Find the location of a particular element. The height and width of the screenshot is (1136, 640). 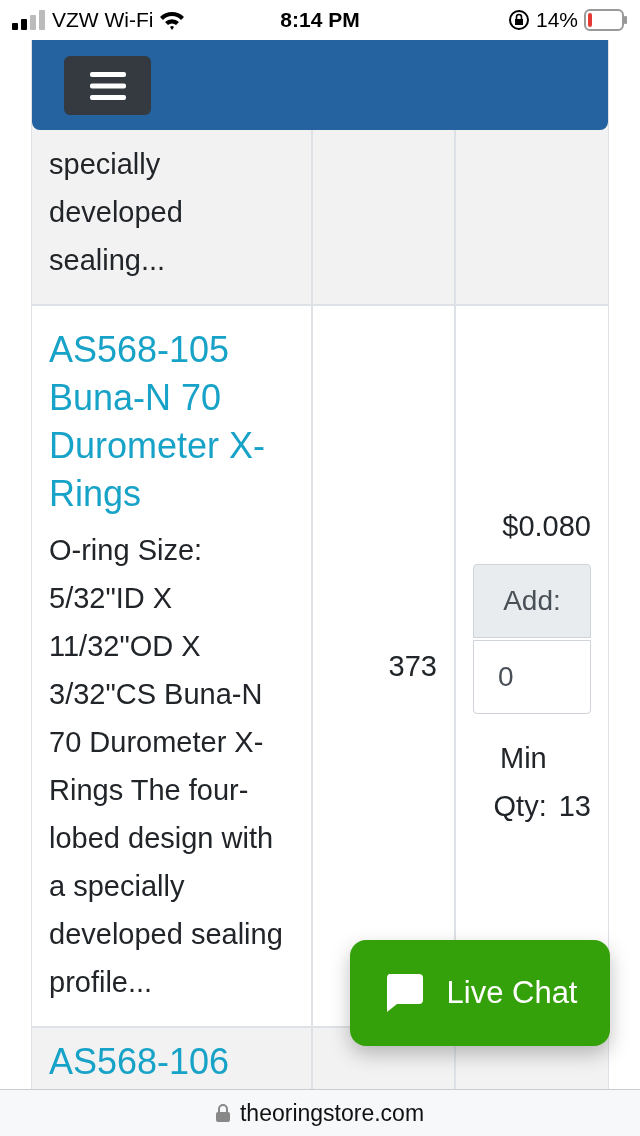

menu-button is located at coordinates (107, 85).